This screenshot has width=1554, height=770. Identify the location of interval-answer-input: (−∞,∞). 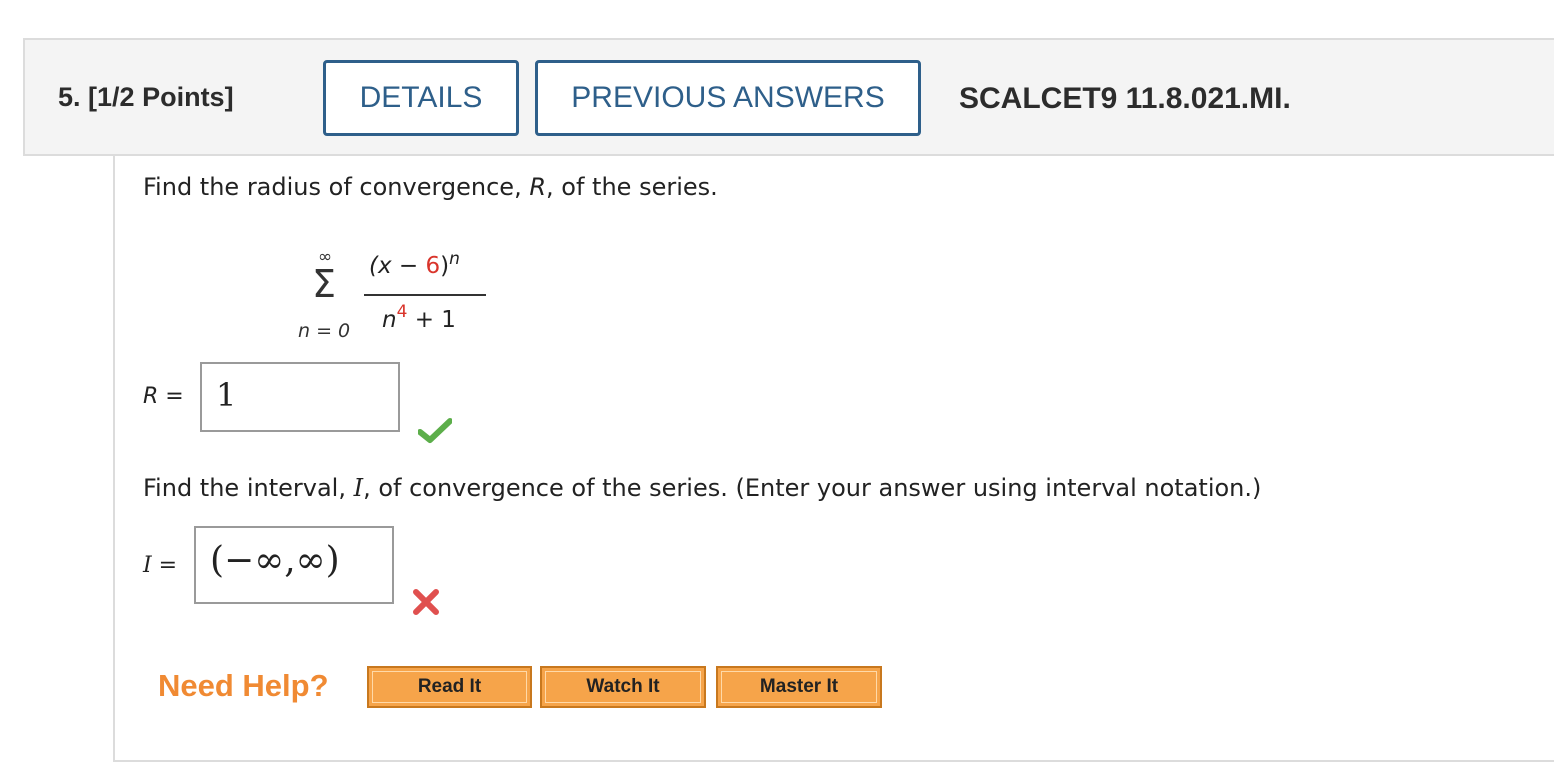
(294, 565).